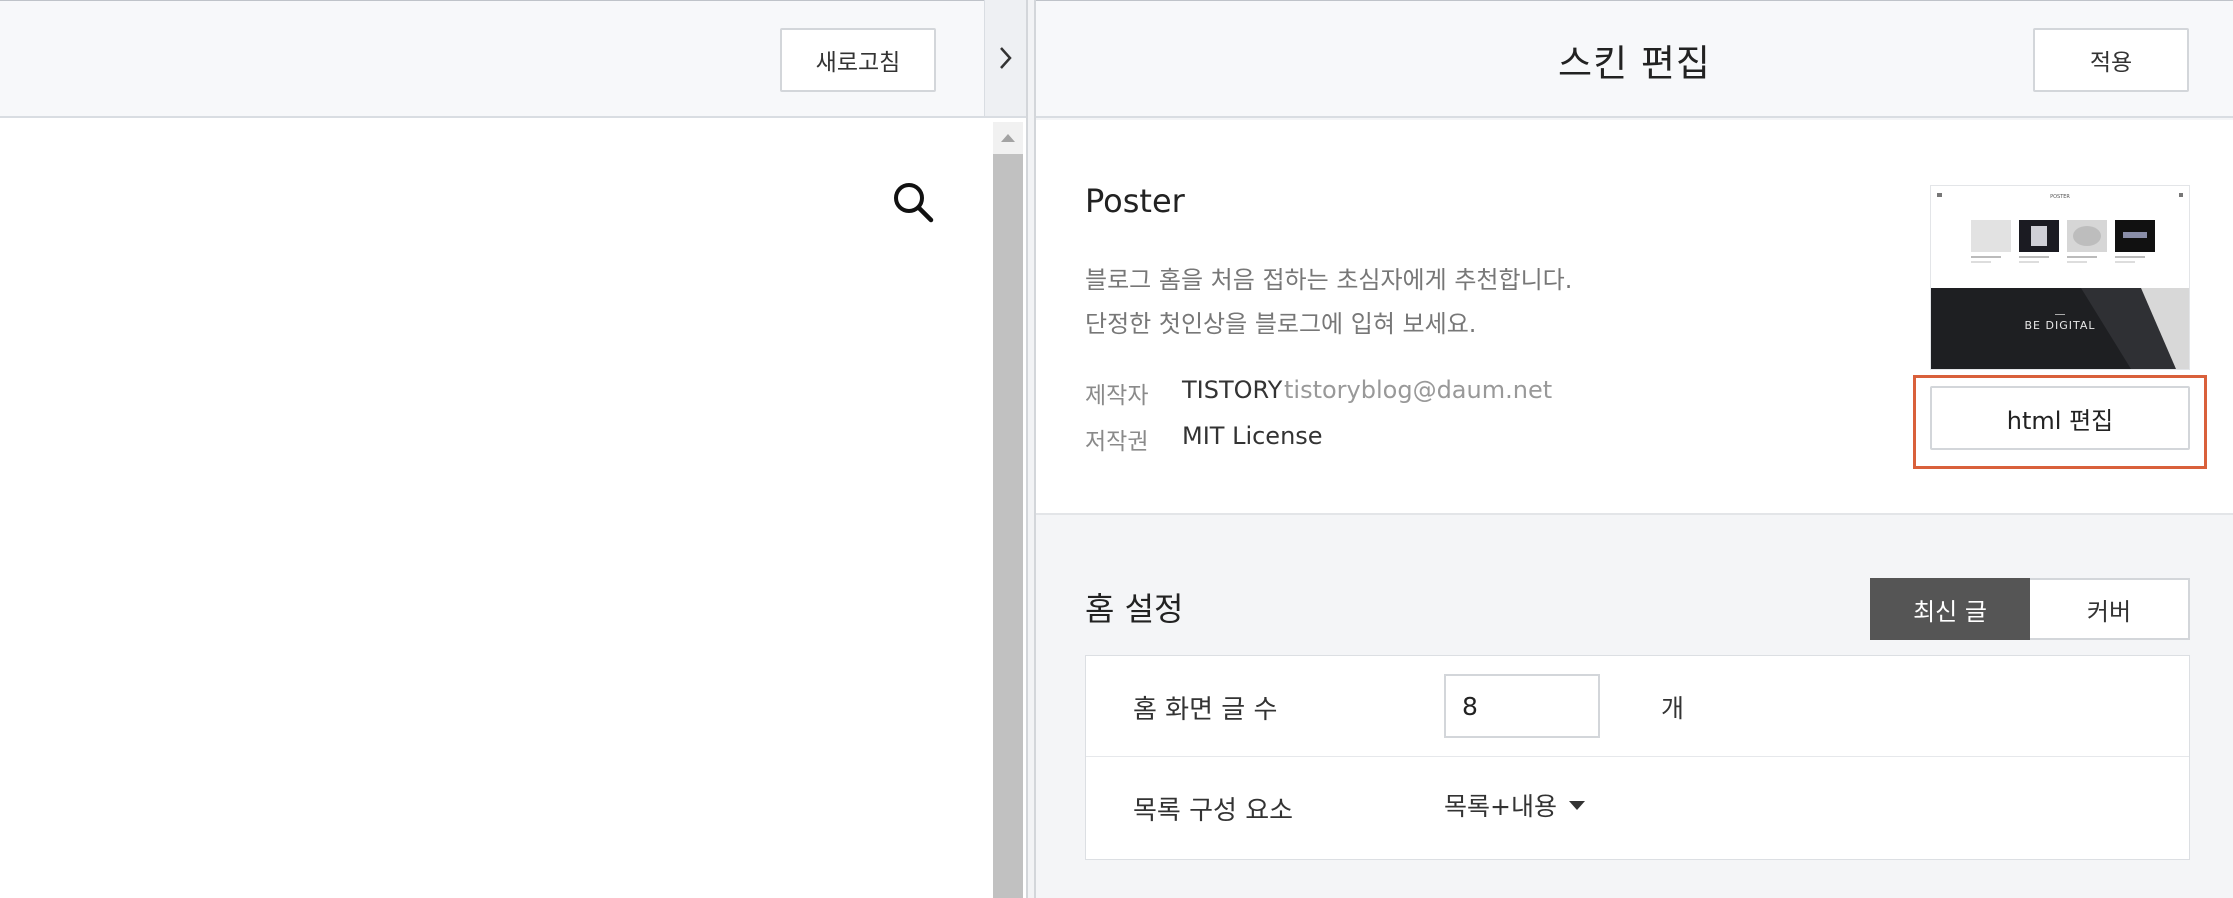 The image size is (2233, 898). Describe the element at coordinates (1673, 708) in the screenshot. I see `post-count-unit: 개` at that location.